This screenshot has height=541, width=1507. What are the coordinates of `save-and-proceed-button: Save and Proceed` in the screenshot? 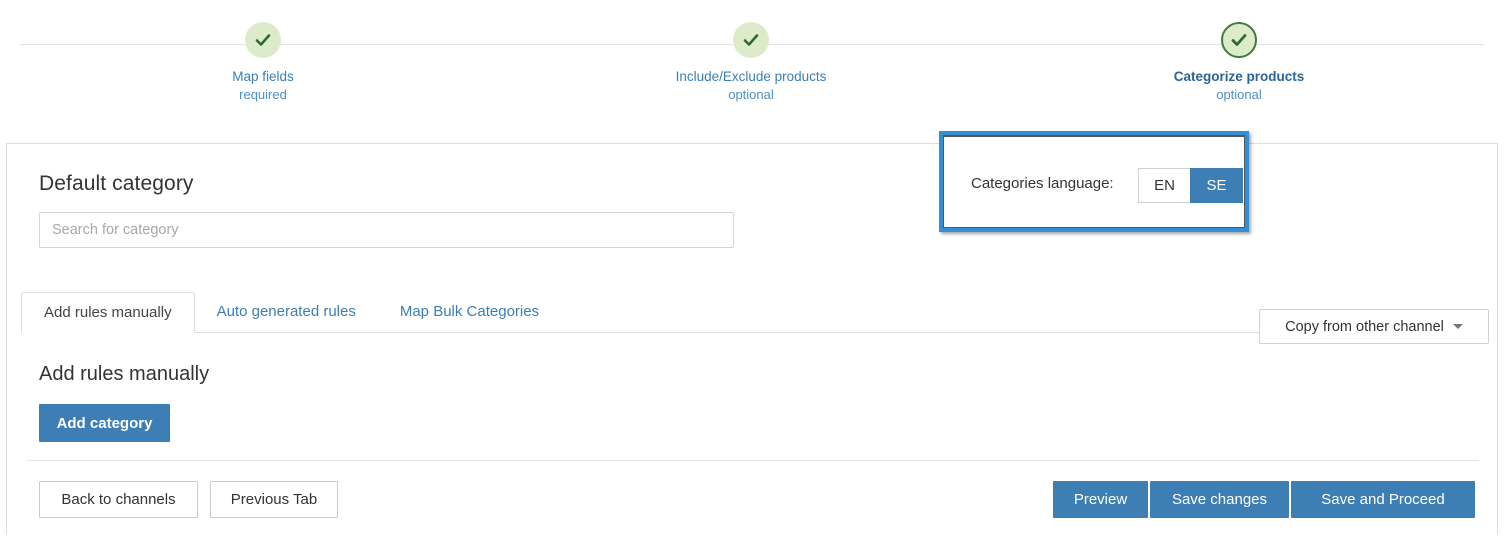 It's located at (1383, 499).